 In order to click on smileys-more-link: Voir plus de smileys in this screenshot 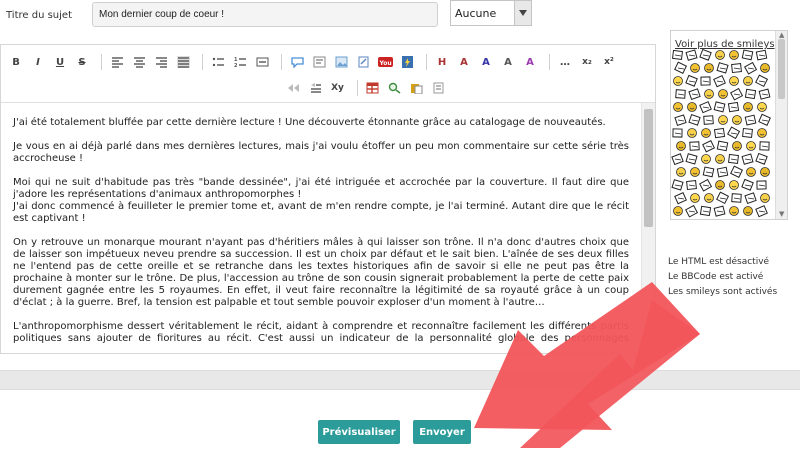, I will do `click(725, 44)`.